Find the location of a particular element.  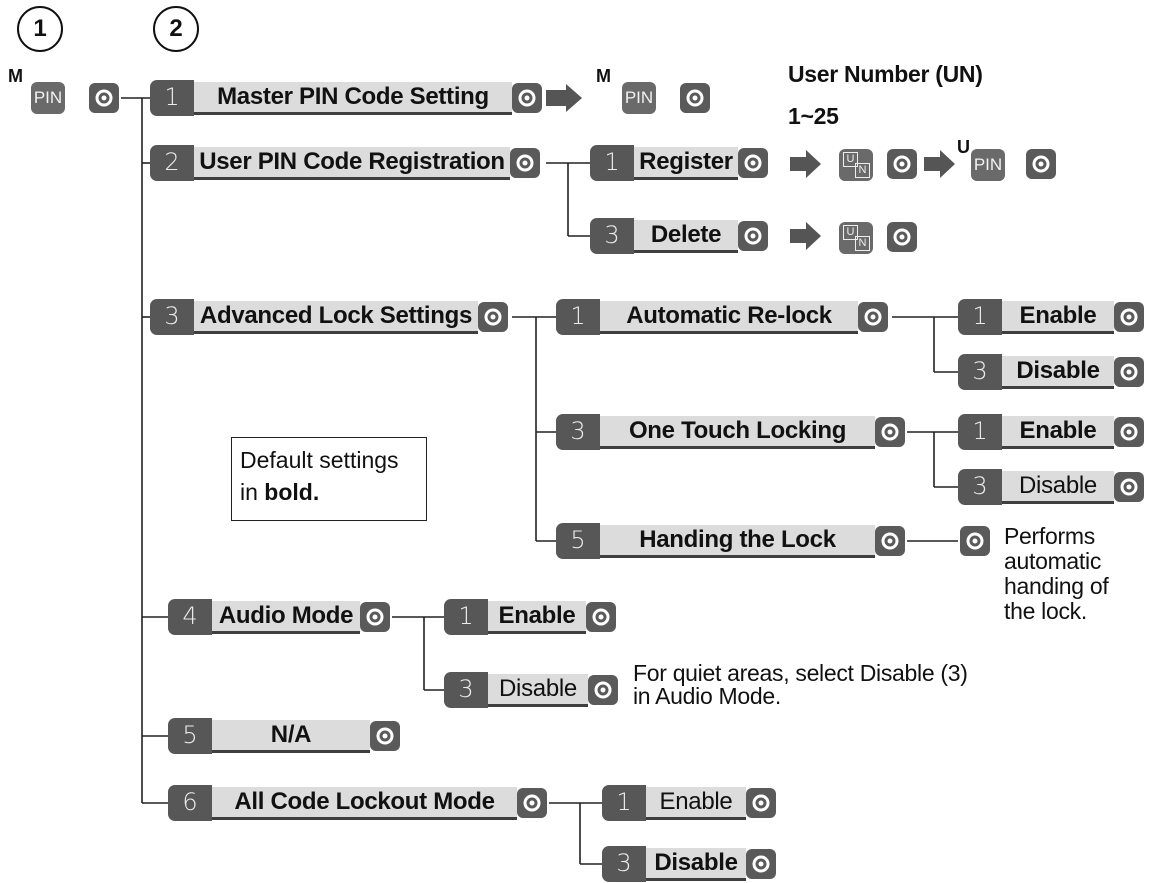

user-number-range: 1~25 is located at coordinates (813, 116).